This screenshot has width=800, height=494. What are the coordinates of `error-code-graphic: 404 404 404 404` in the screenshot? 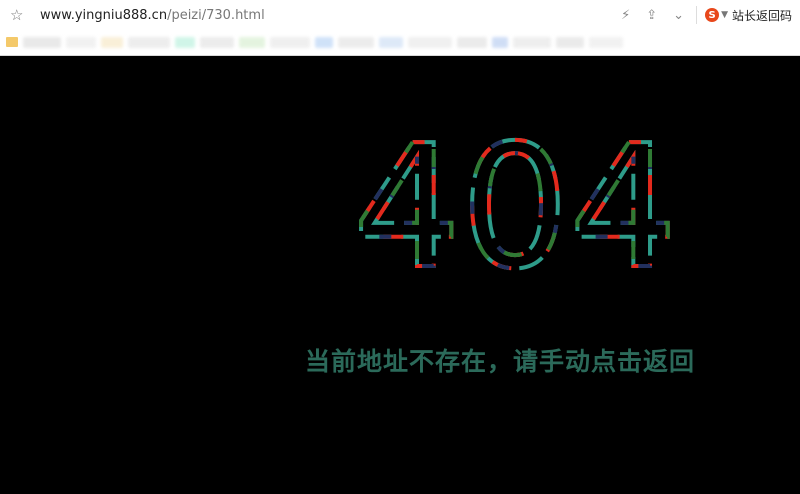 It's located at (515, 201).